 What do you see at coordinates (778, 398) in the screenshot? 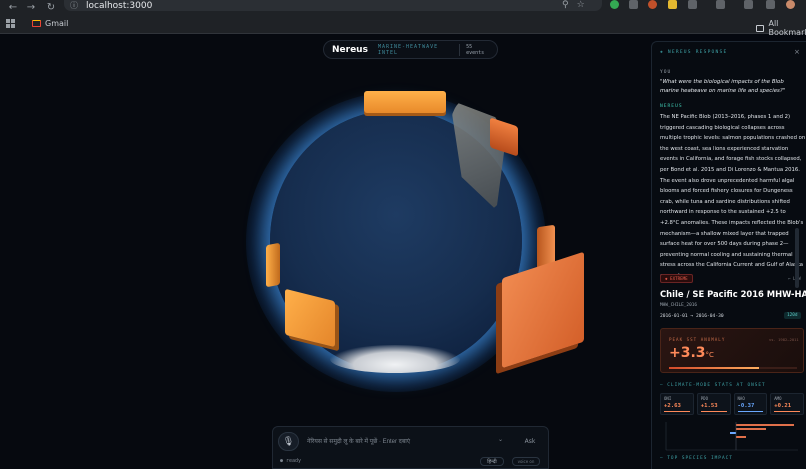
I see `mode-name: AMO` at bounding box center [778, 398].